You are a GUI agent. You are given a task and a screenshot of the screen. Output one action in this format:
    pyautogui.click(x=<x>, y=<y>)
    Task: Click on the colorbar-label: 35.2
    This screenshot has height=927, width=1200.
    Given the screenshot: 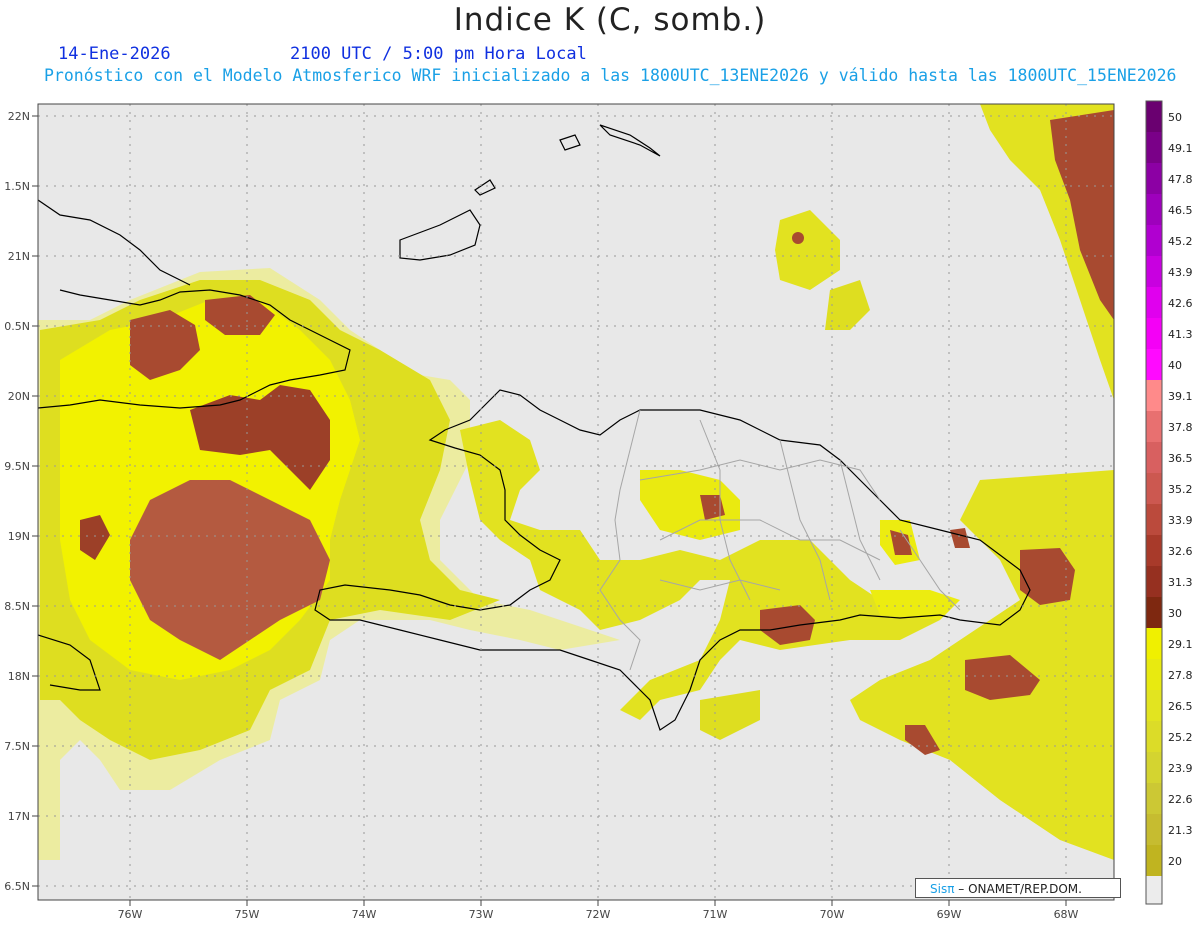 What is the action you would take?
    pyautogui.click(x=1180, y=489)
    